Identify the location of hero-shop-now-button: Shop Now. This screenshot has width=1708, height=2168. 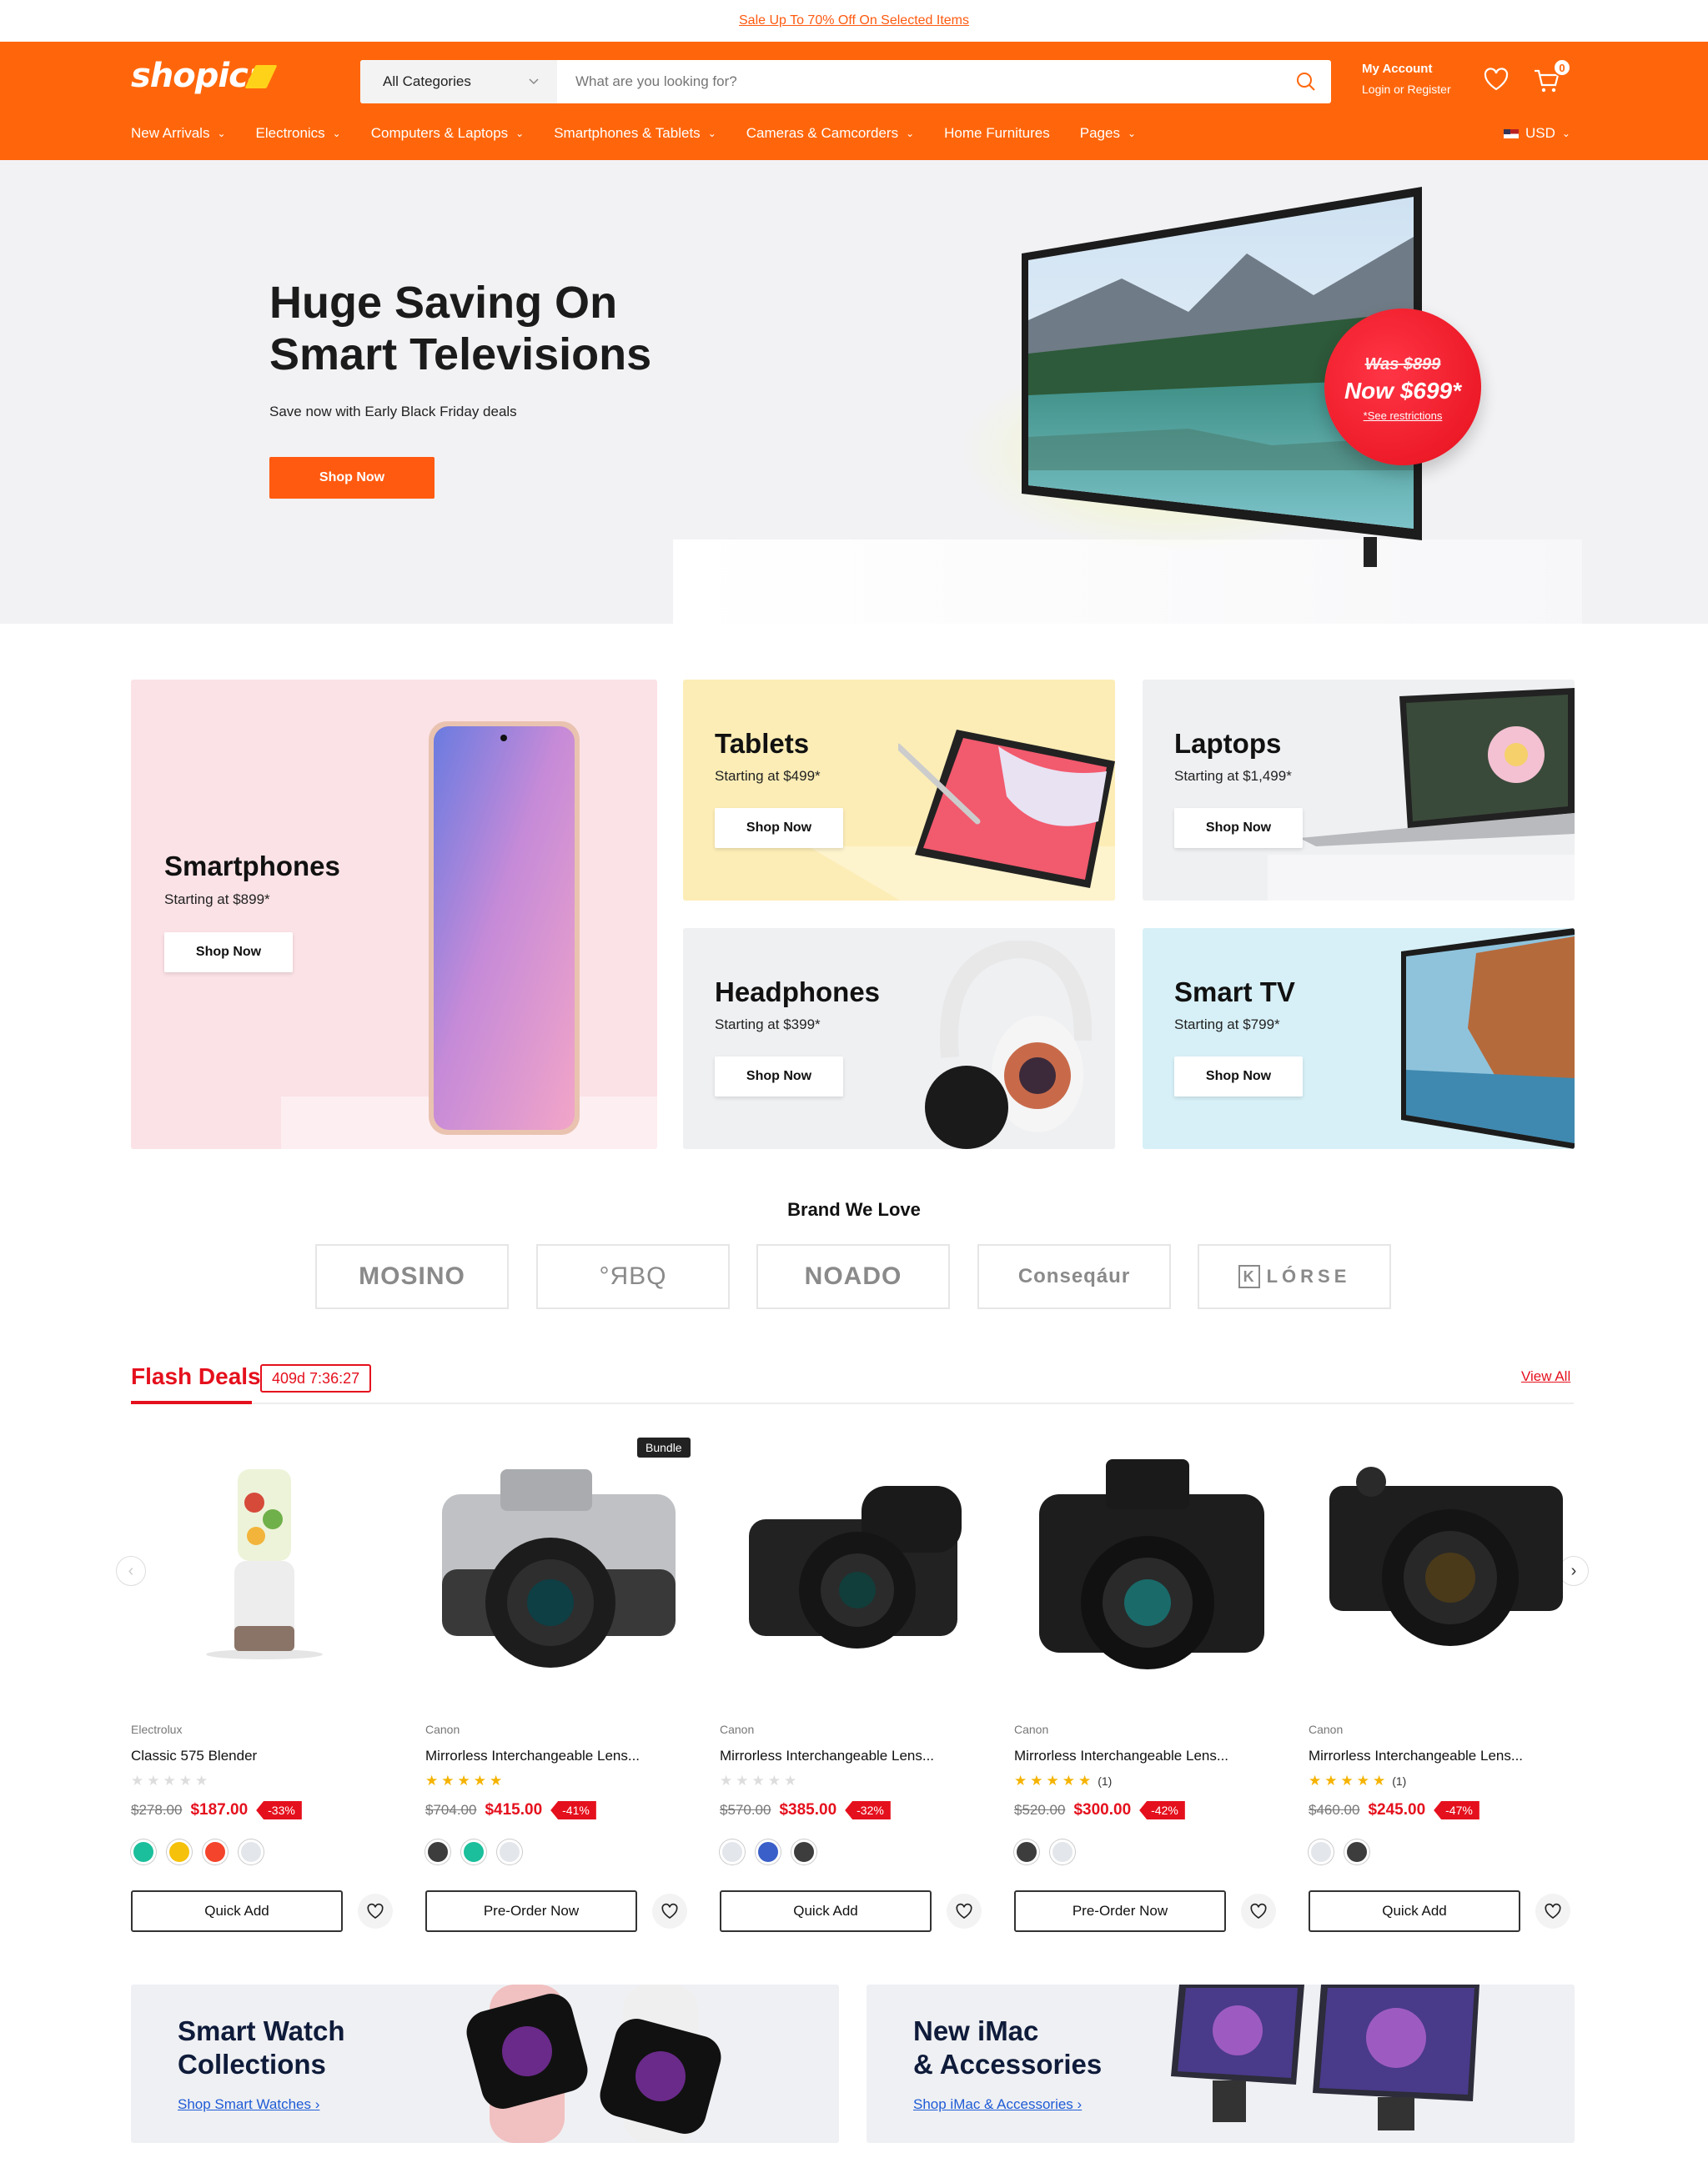
(352, 478).